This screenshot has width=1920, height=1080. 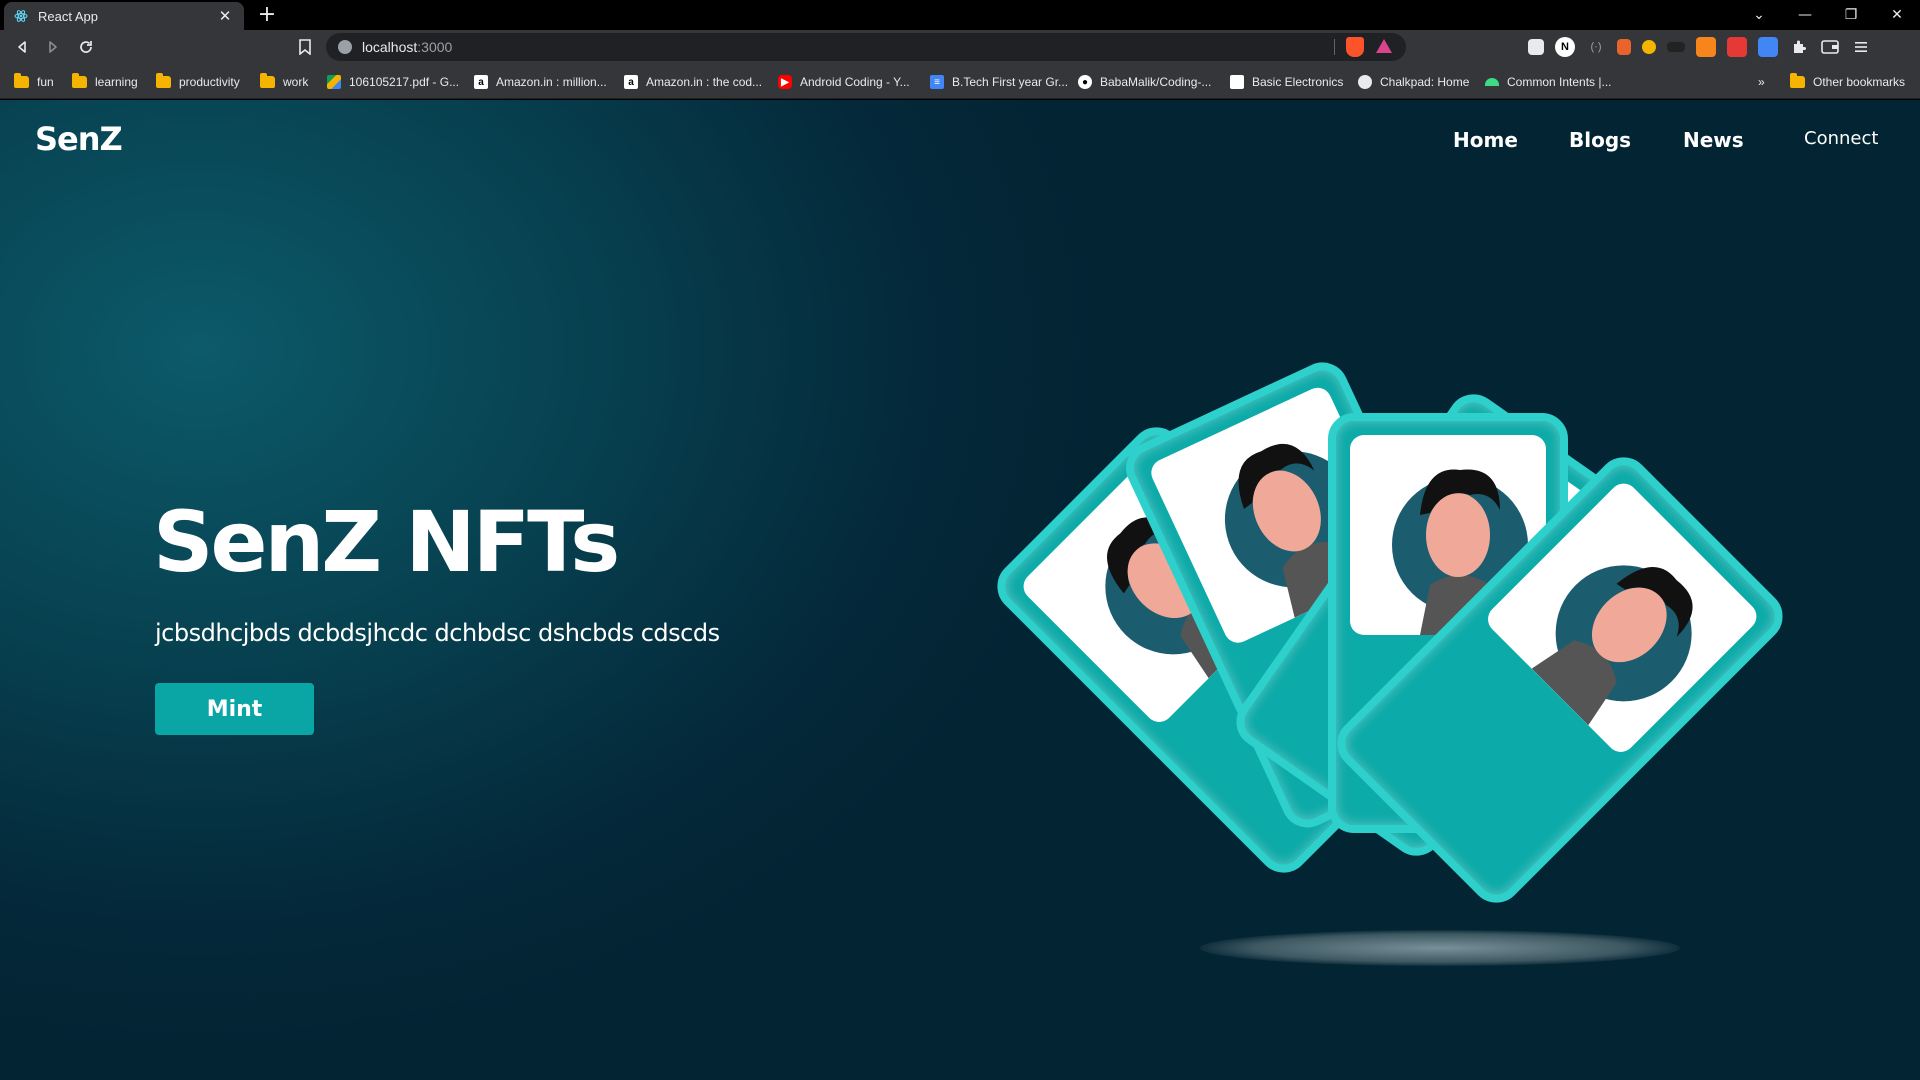 I want to click on bookmark-chalkpad: Chalkpad: Home, so click(x=1413, y=82).